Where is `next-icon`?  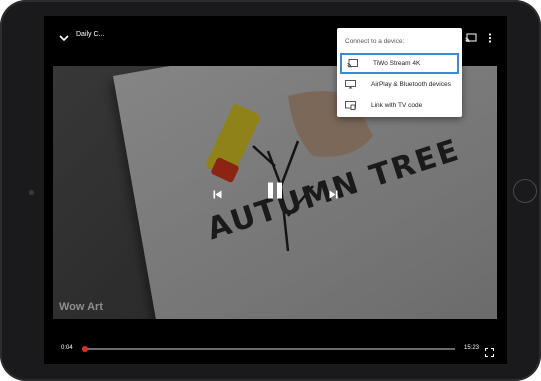 next-icon is located at coordinates (333, 195).